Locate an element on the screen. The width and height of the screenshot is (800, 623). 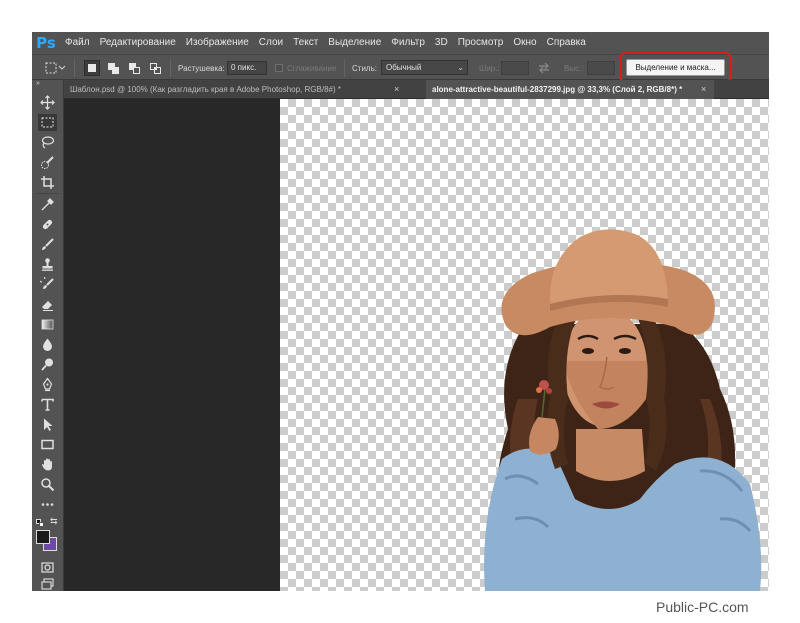
add-to-selection-button is located at coordinates (113, 68).